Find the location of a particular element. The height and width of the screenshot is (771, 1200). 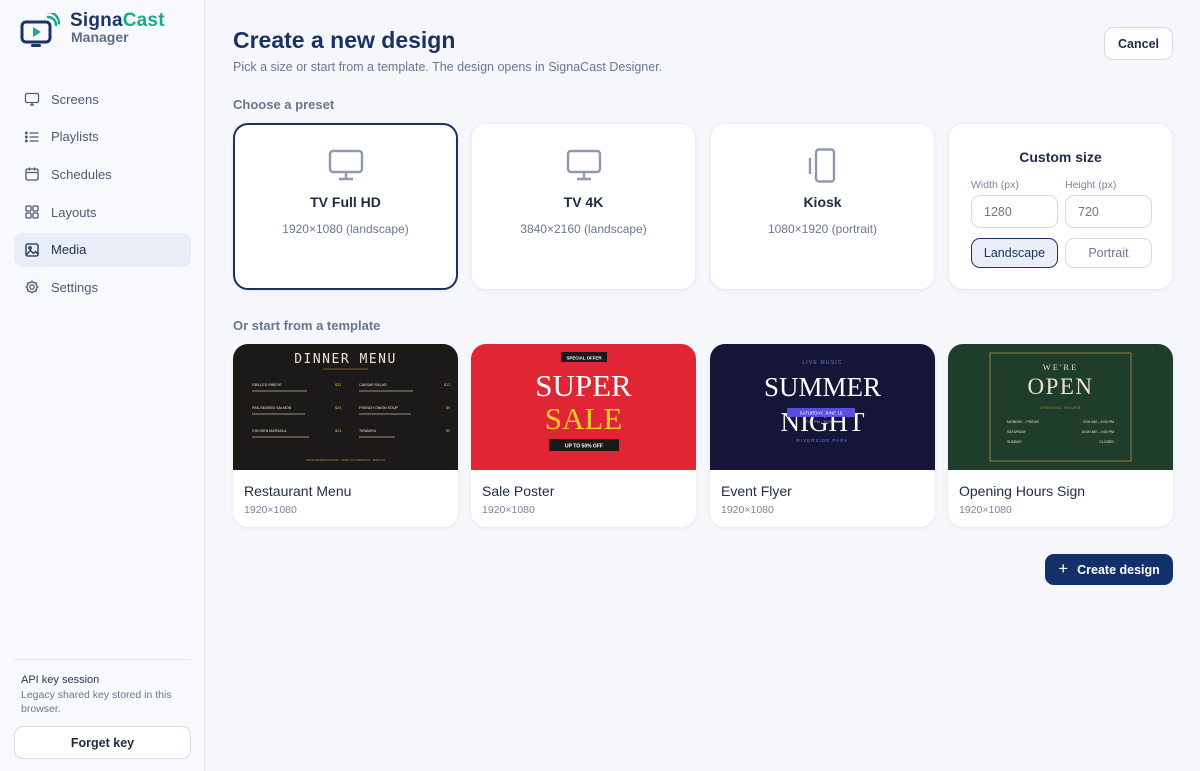

preset-name: Kiosk is located at coordinates (822, 202).